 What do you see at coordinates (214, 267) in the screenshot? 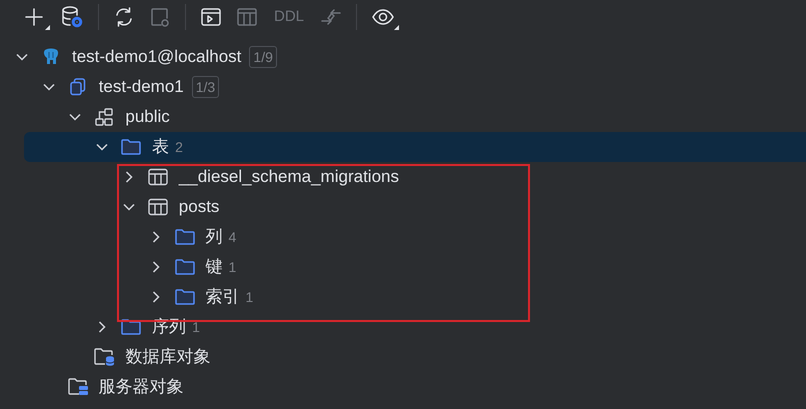
I see `node-label: 键` at bounding box center [214, 267].